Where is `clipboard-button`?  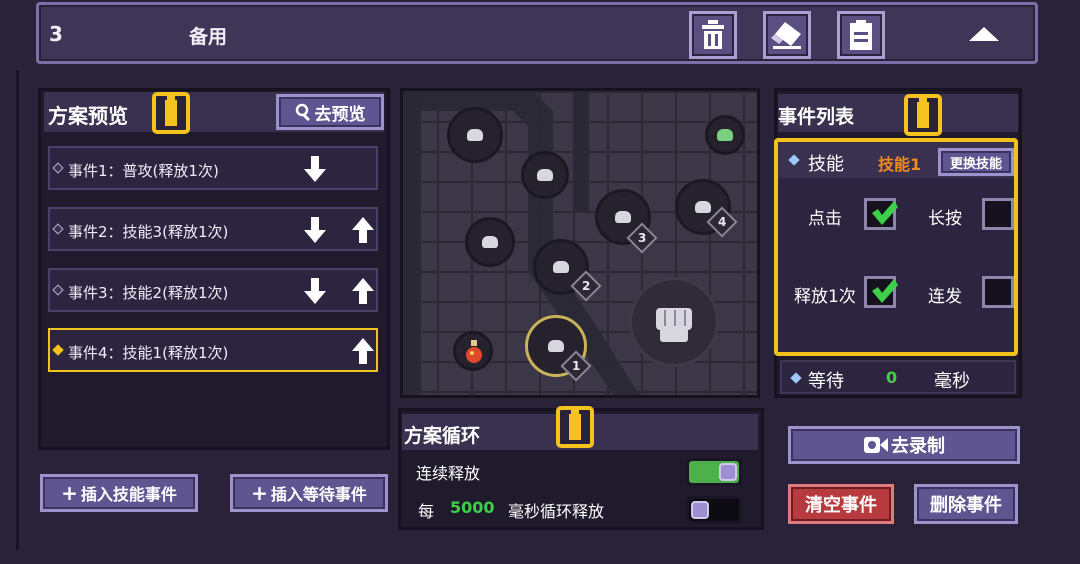 clipboard-button is located at coordinates (861, 35).